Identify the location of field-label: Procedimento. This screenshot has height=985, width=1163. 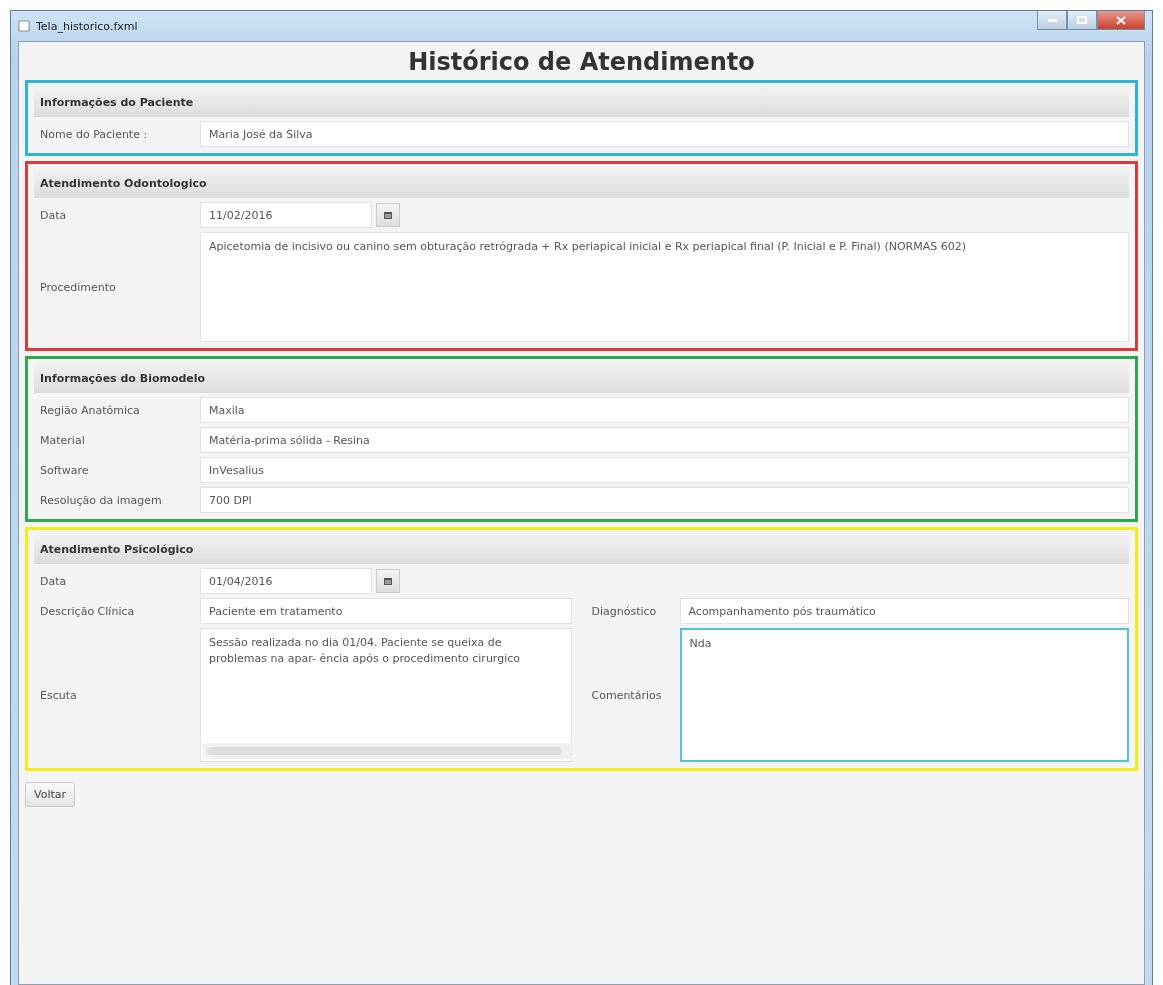
(78, 287).